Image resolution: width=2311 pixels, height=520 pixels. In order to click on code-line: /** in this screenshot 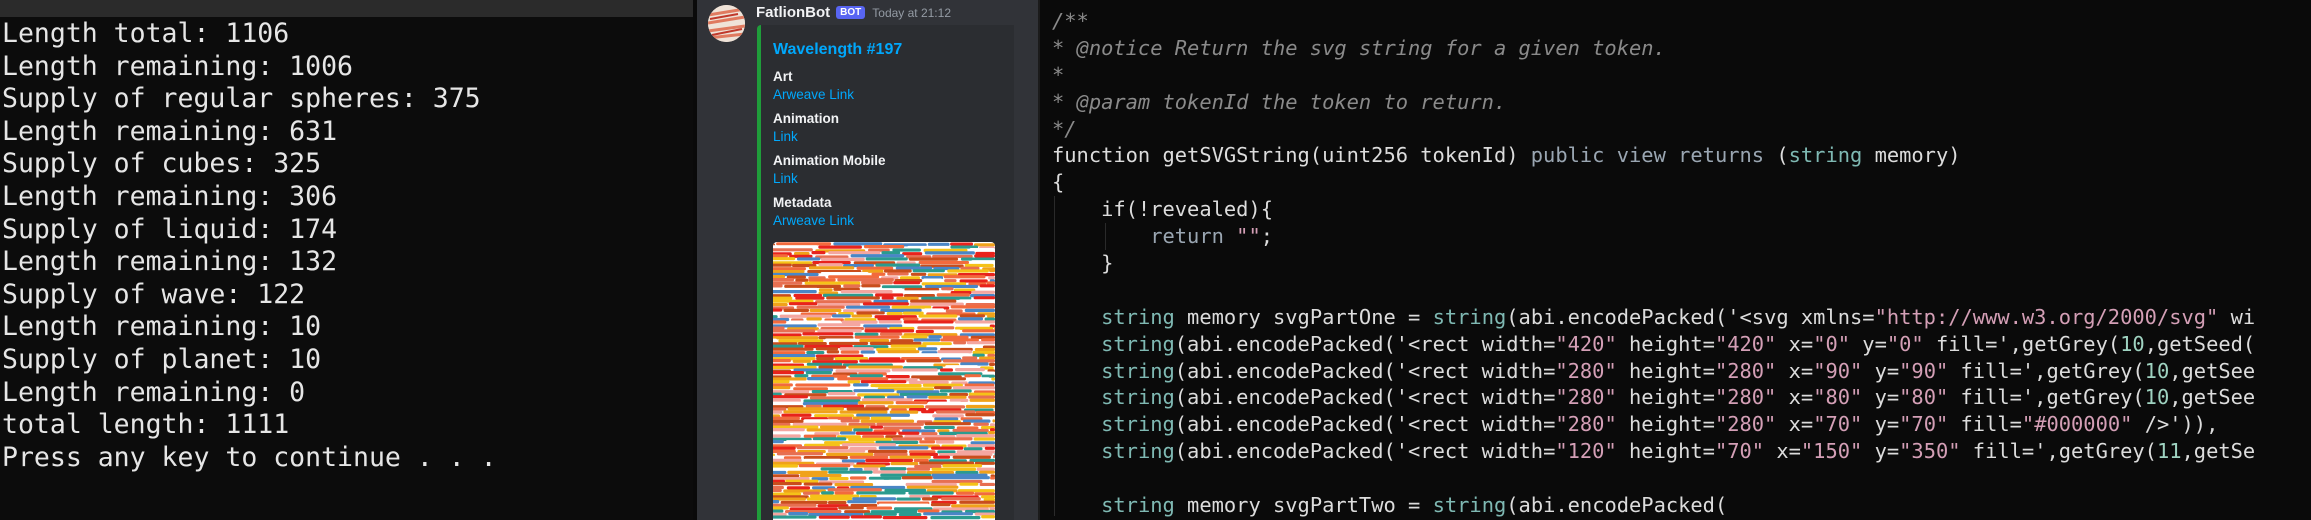, I will do `click(1070, 21)`.